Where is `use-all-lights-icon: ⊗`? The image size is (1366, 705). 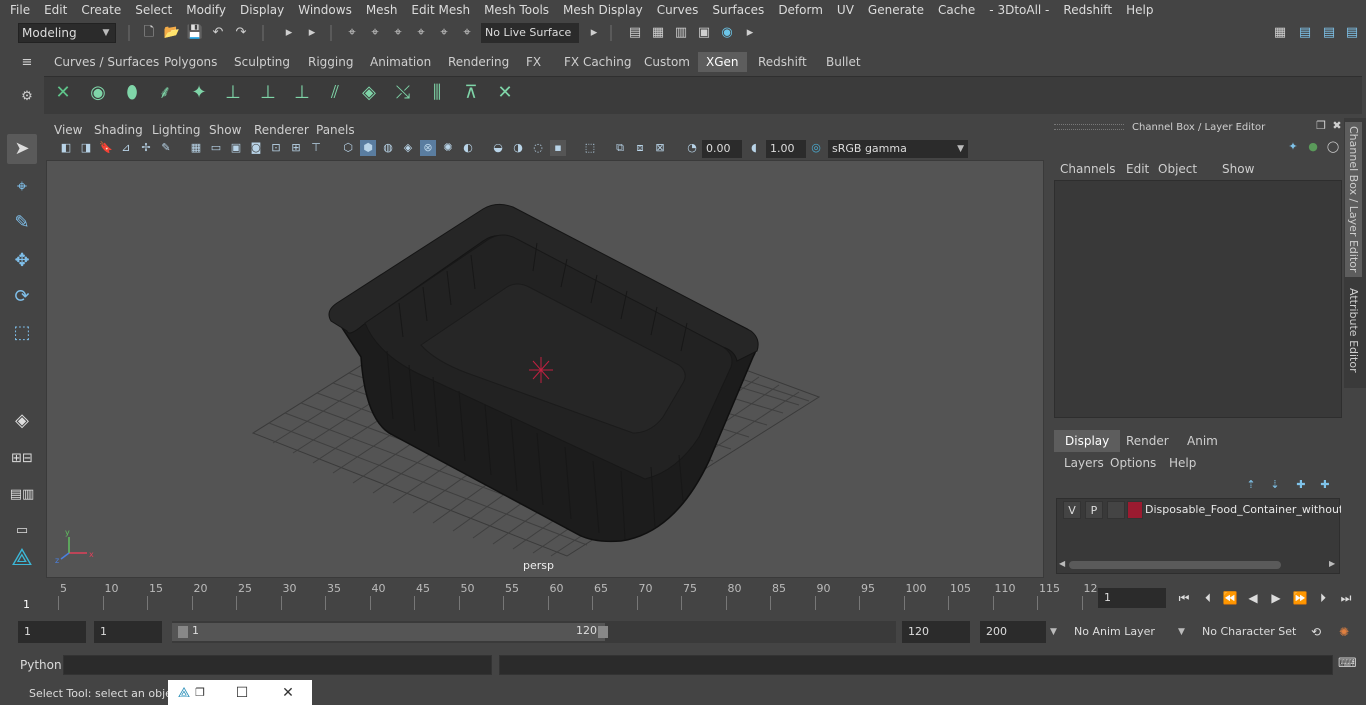 use-all-lights-icon: ⊗ is located at coordinates (428, 148).